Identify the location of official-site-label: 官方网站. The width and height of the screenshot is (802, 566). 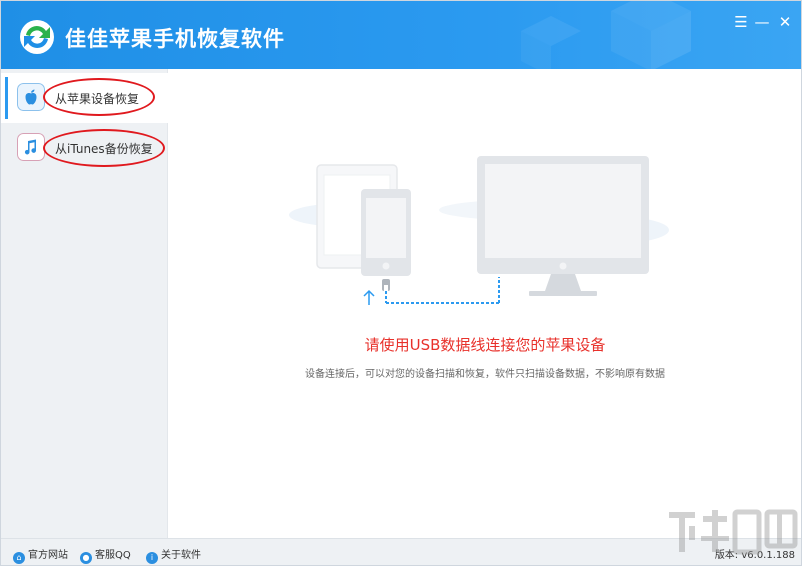
(48, 555).